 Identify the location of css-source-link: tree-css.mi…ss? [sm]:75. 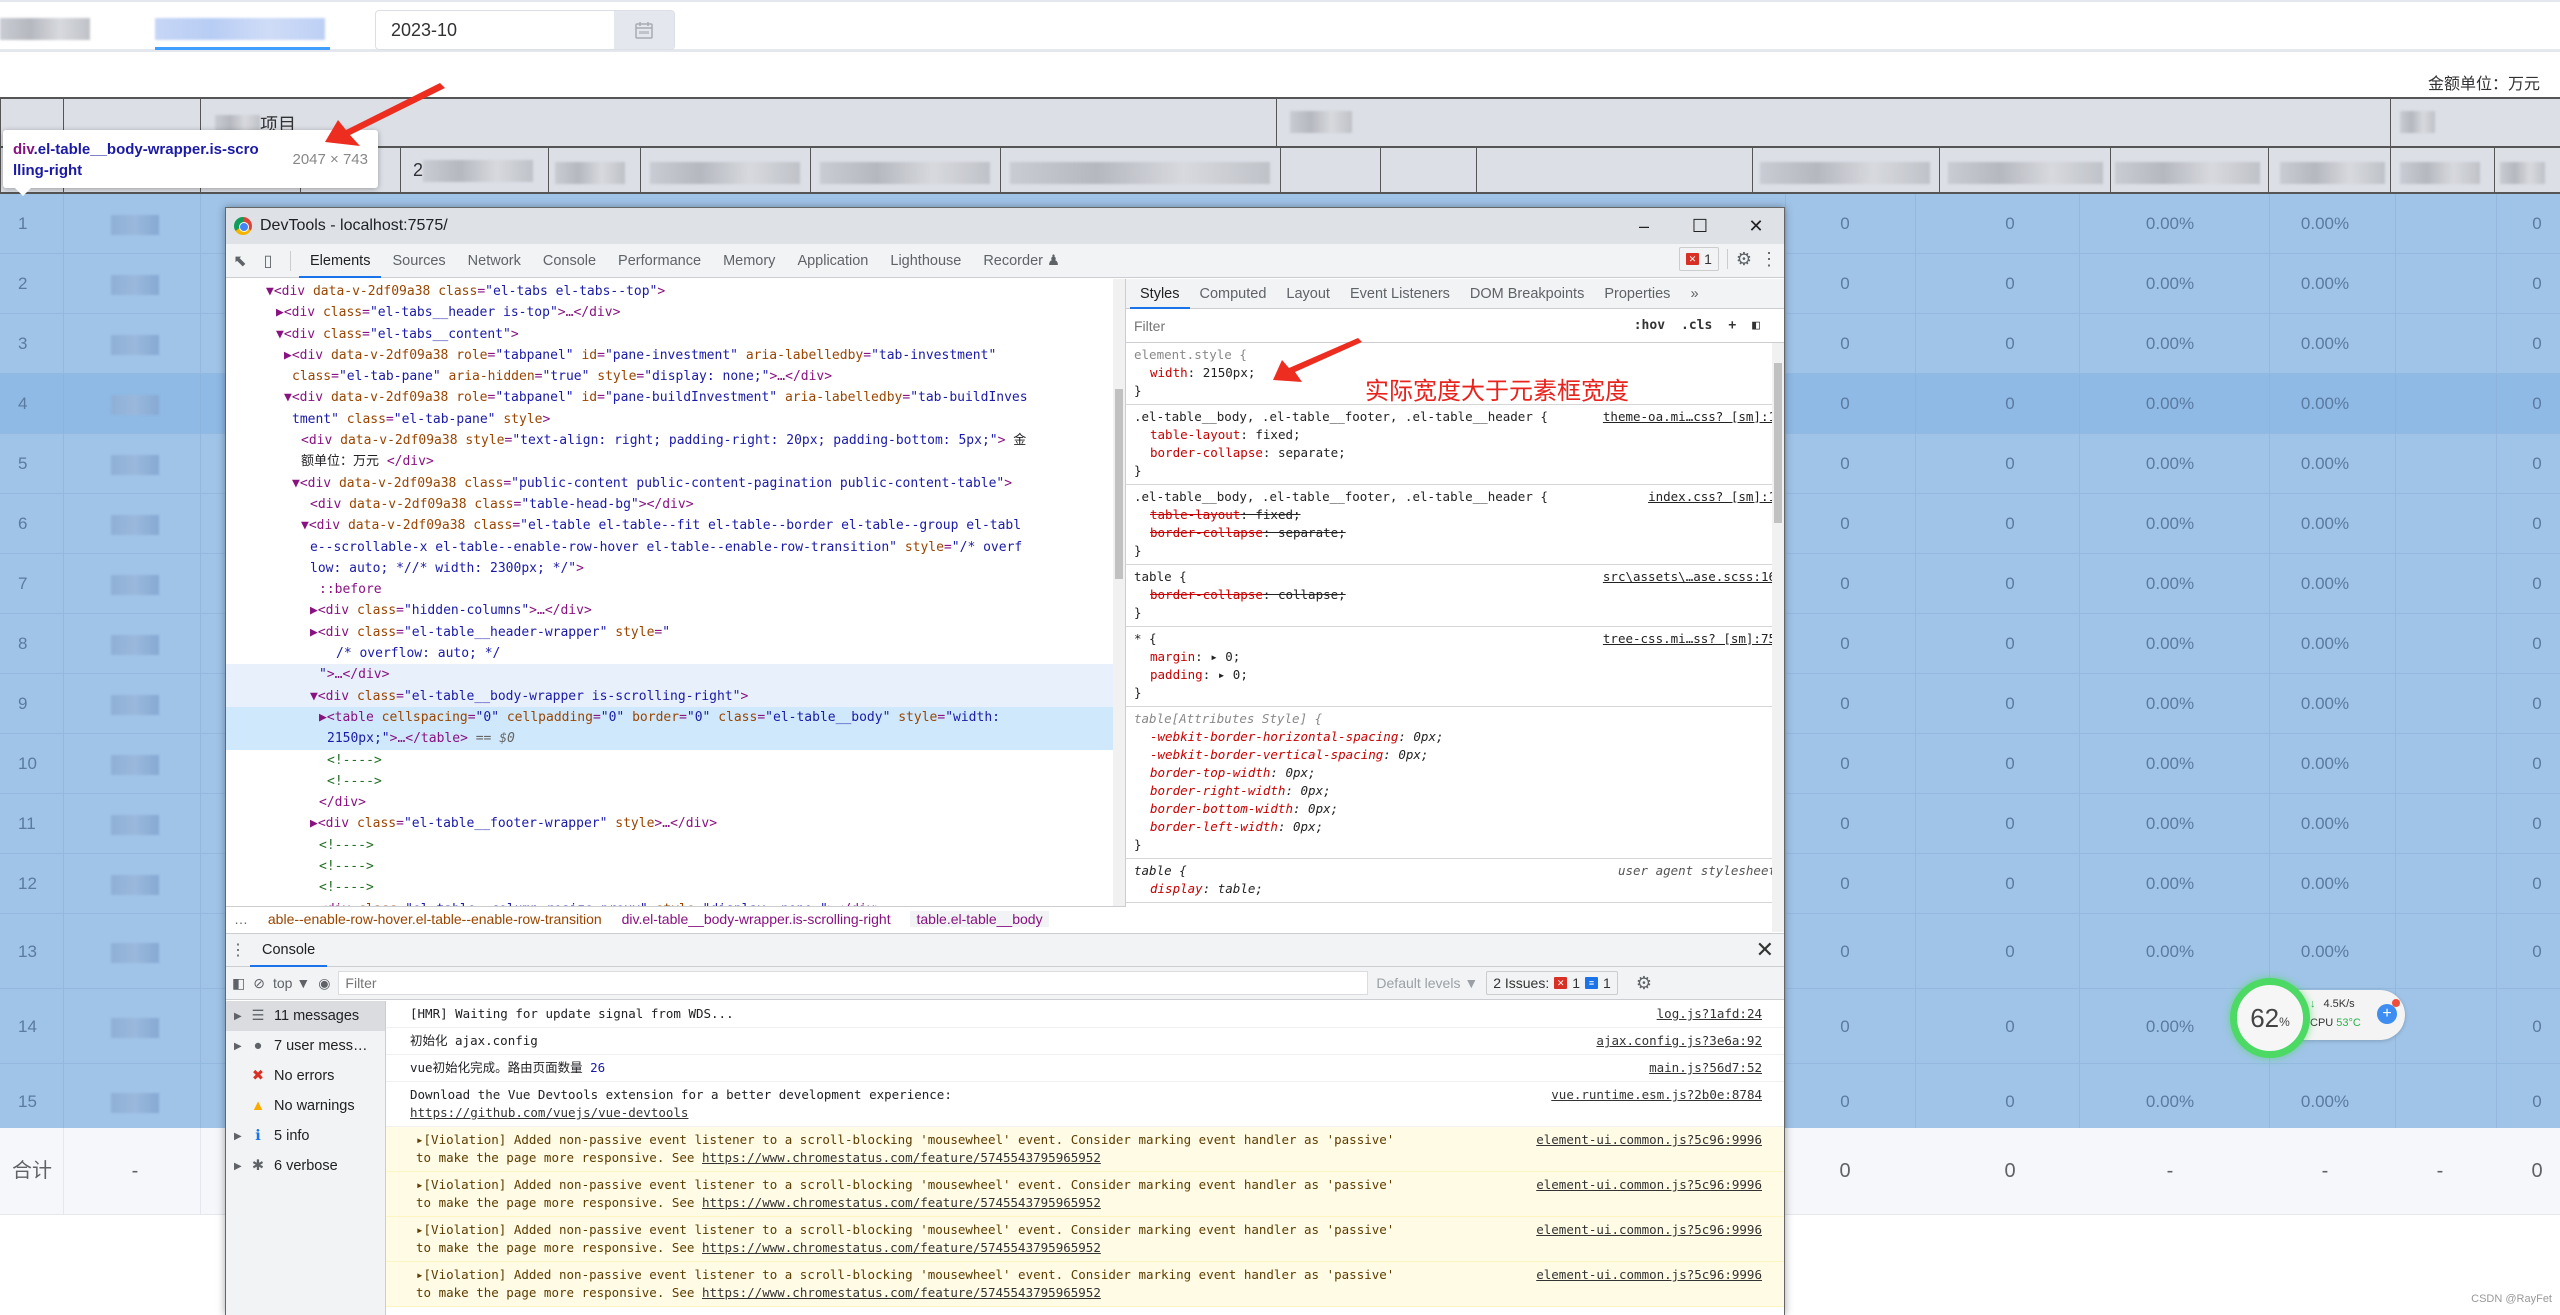
(1689, 639).